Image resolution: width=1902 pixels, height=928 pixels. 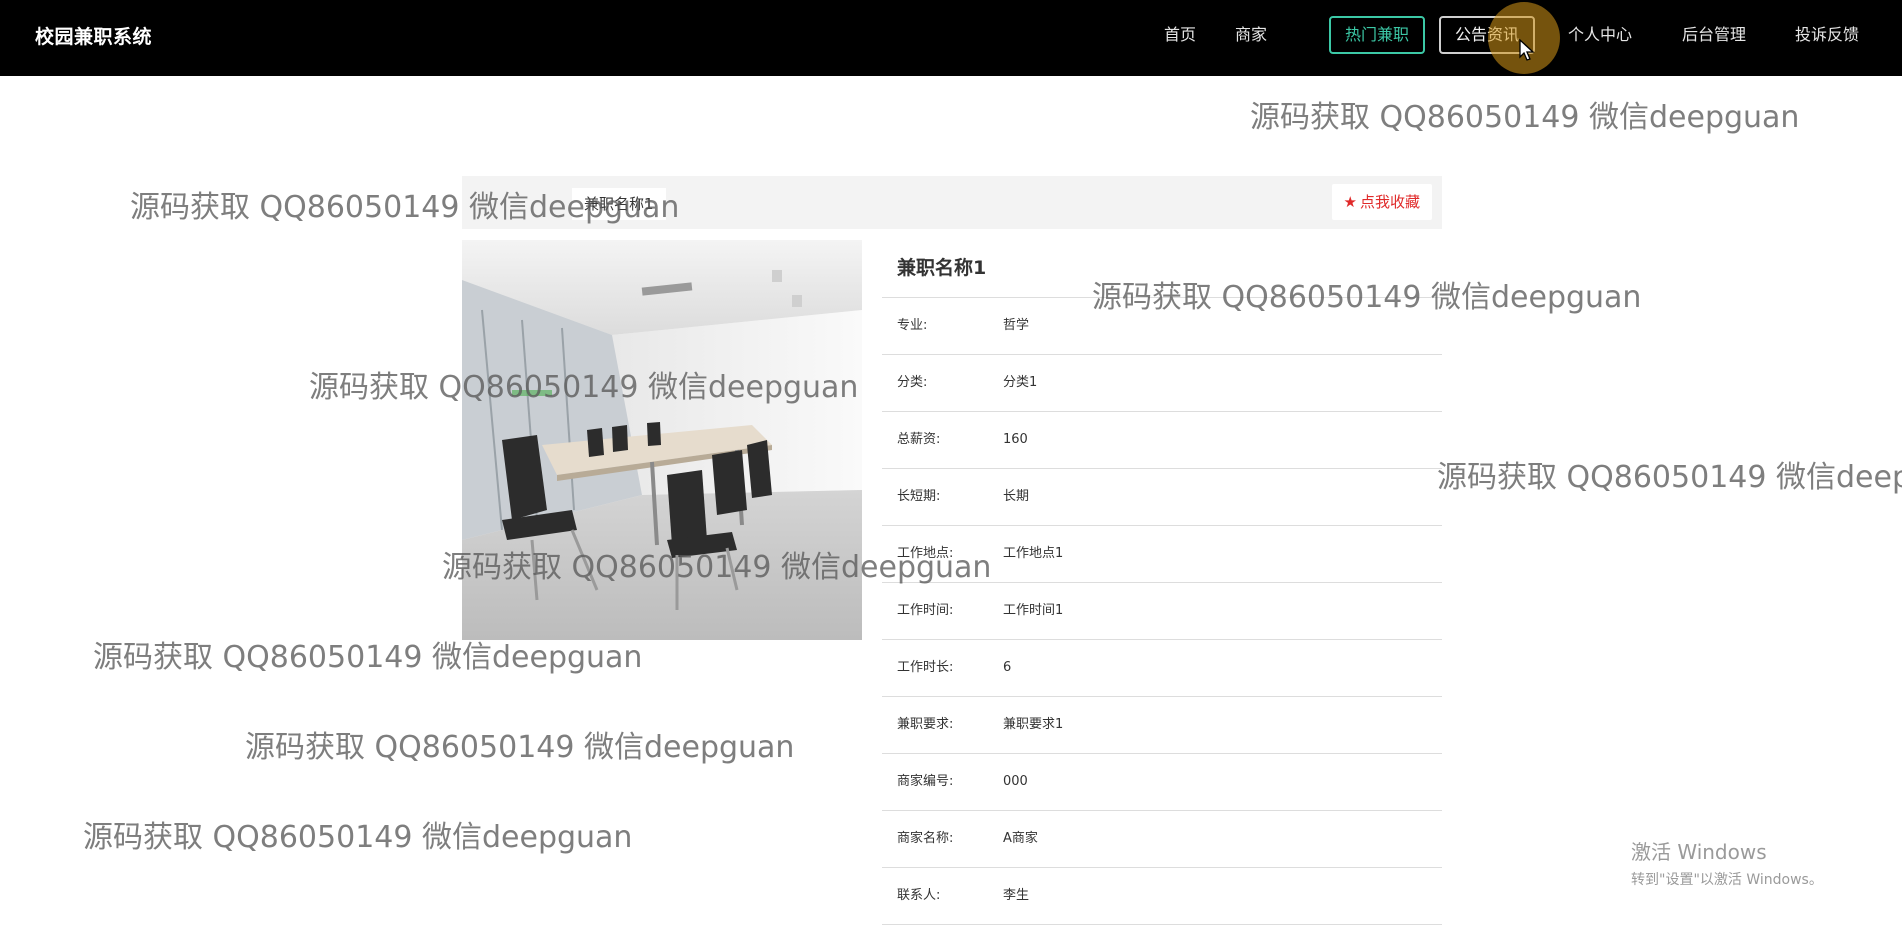 I want to click on favorite-button: ★ 点我收藏, so click(x=1381, y=202).